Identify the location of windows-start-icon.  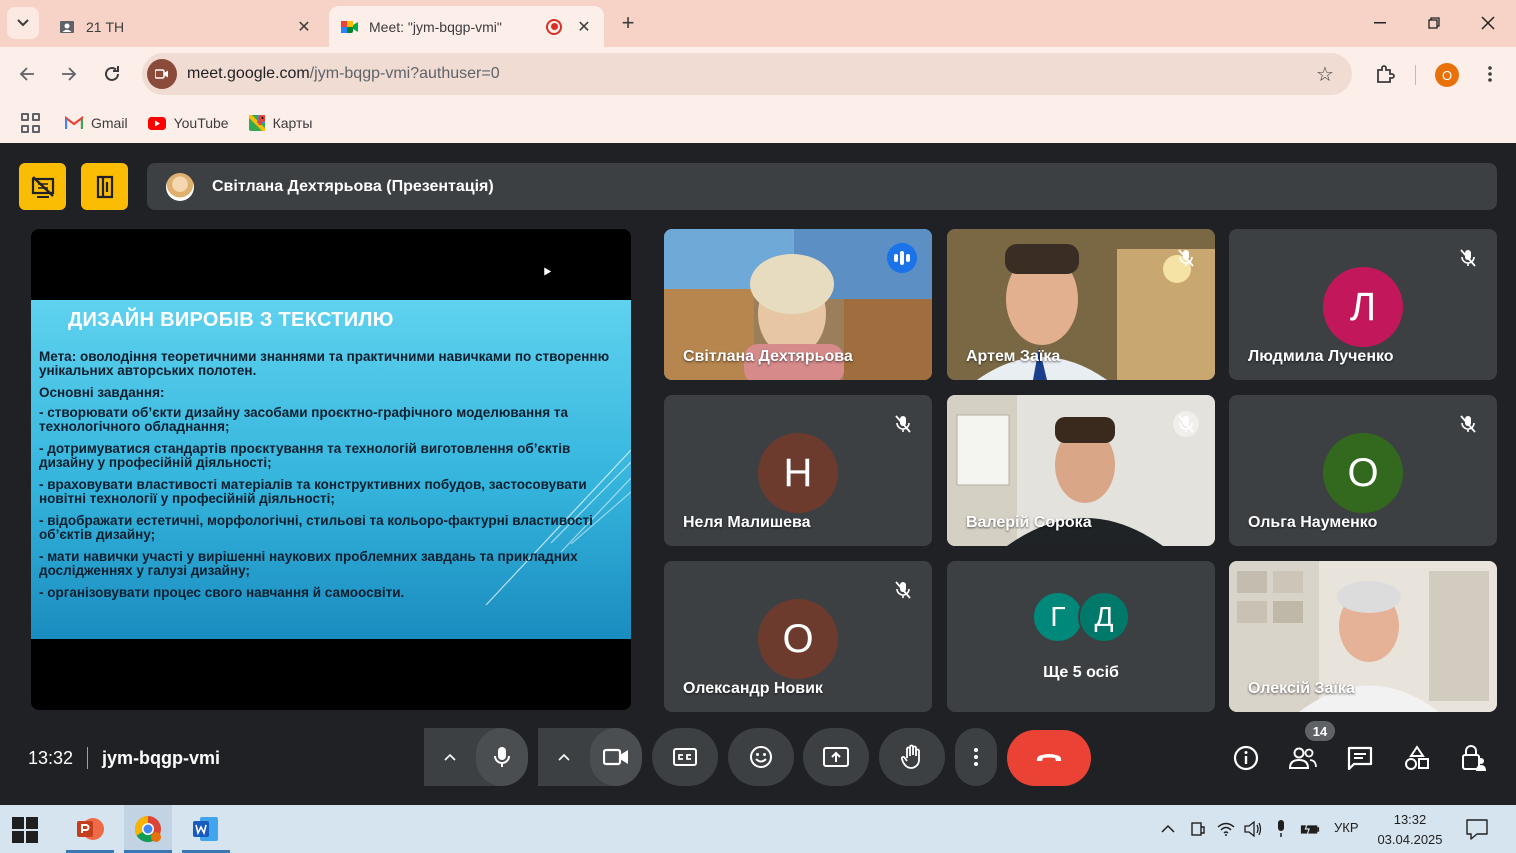
(25, 830).